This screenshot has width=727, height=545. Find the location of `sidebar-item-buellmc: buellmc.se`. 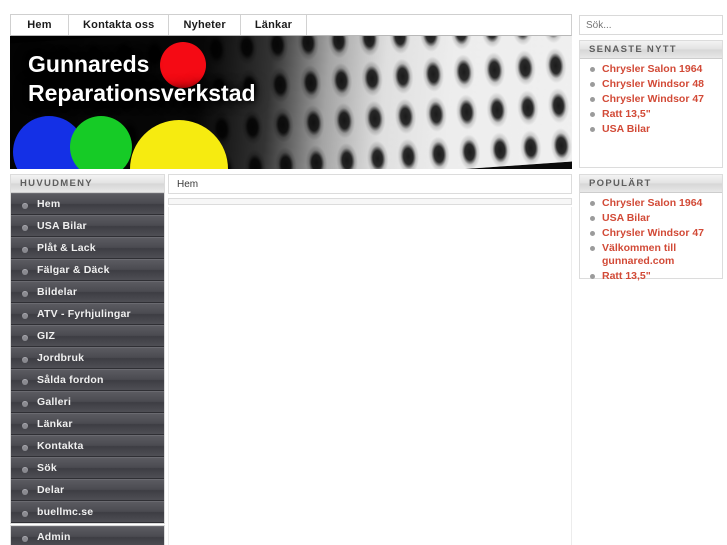

sidebar-item-buellmc: buellmc.se is located at coordinates (87, 512).